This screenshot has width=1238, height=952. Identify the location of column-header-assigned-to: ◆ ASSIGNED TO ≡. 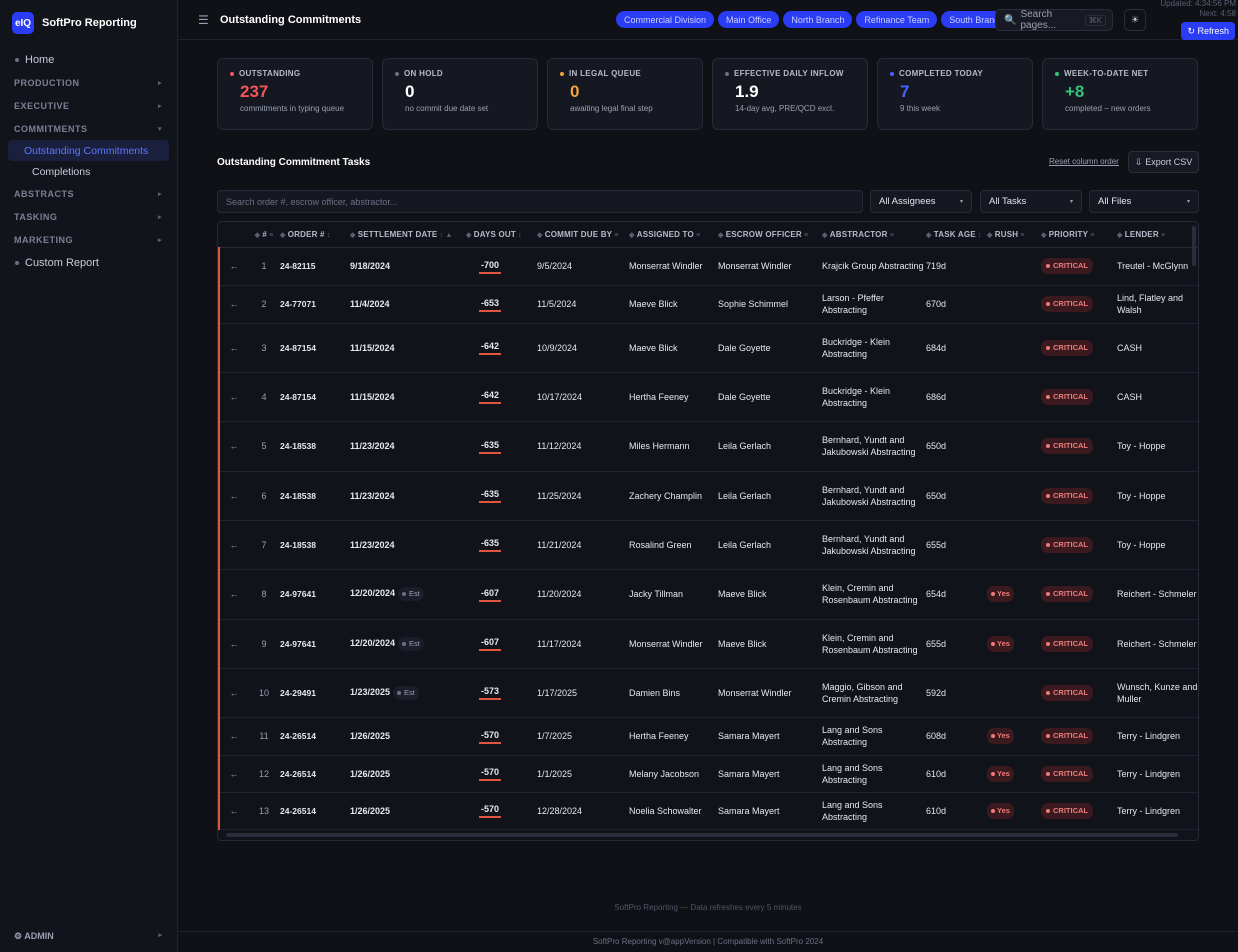
(673, 235).